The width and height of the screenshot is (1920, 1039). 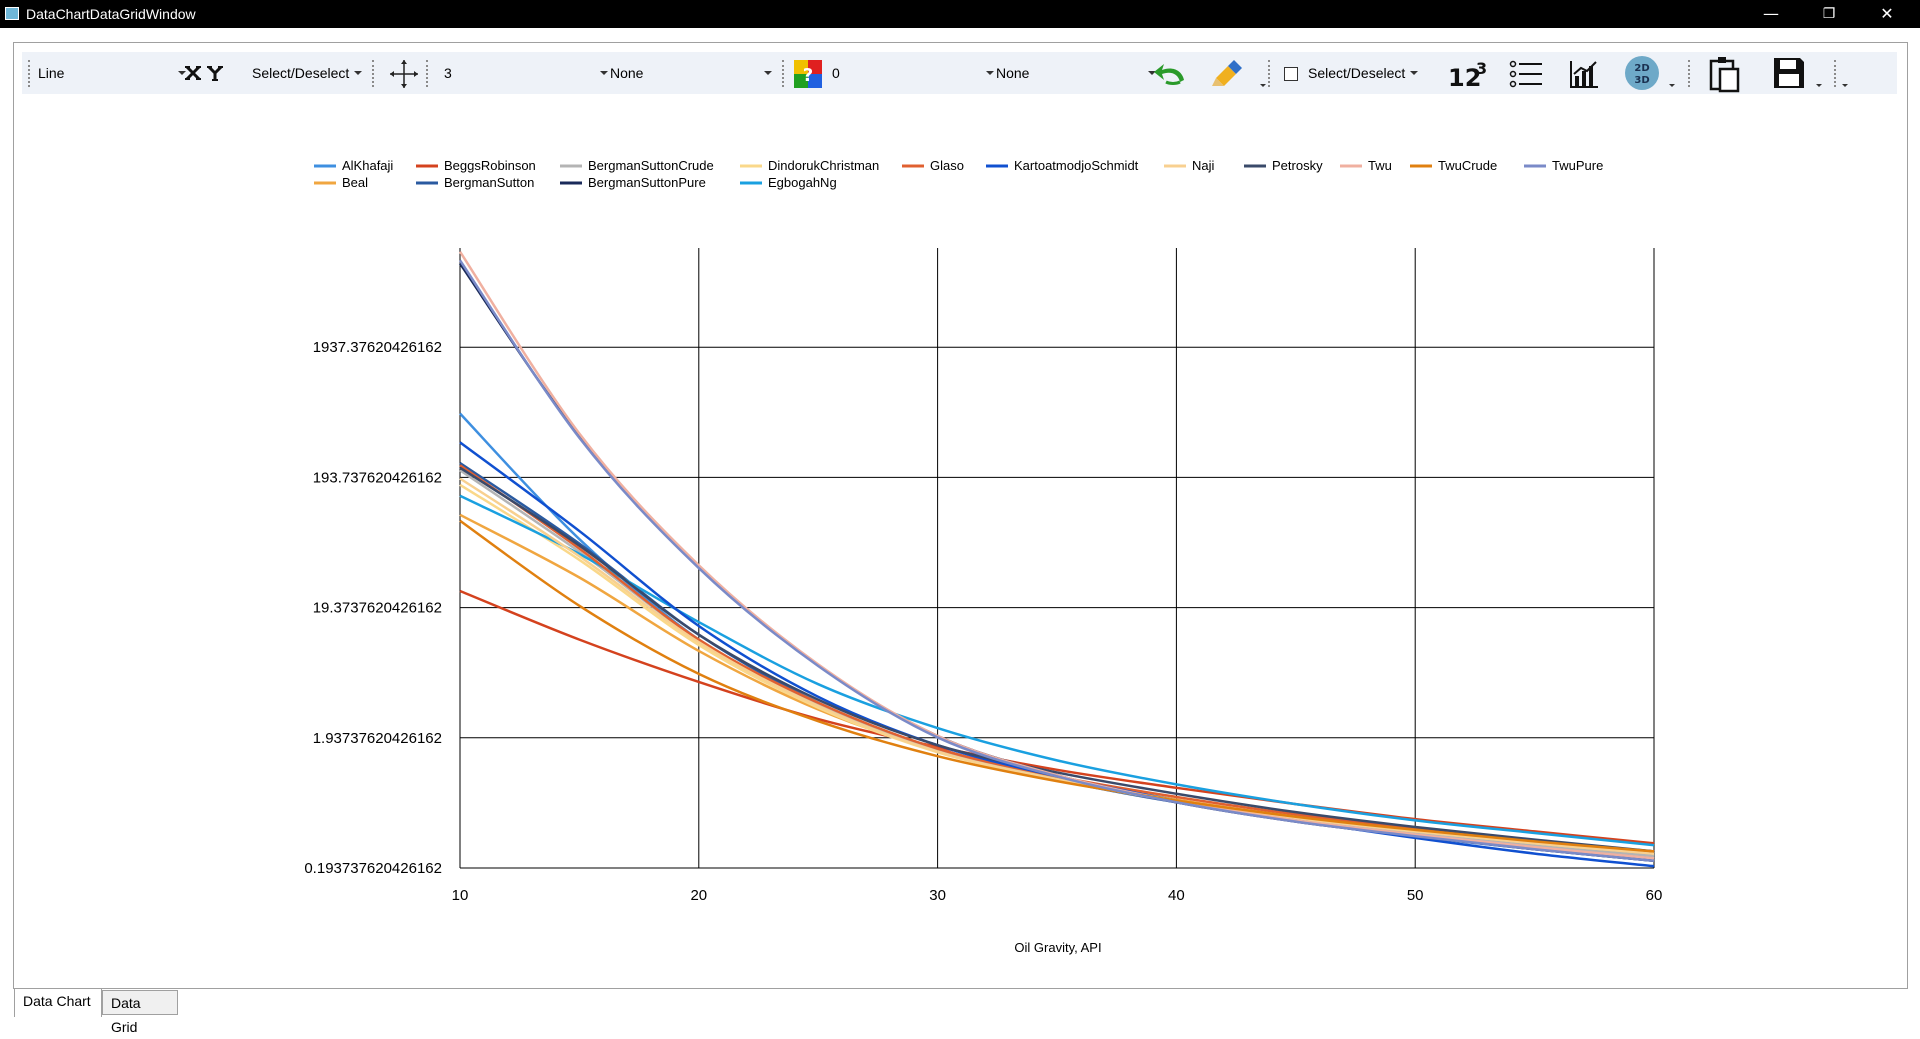 What do you see at coordinates (1291, 74) in the screenshot?
I see `select-deselect-checkbox` at bounding box center [1291, 74].